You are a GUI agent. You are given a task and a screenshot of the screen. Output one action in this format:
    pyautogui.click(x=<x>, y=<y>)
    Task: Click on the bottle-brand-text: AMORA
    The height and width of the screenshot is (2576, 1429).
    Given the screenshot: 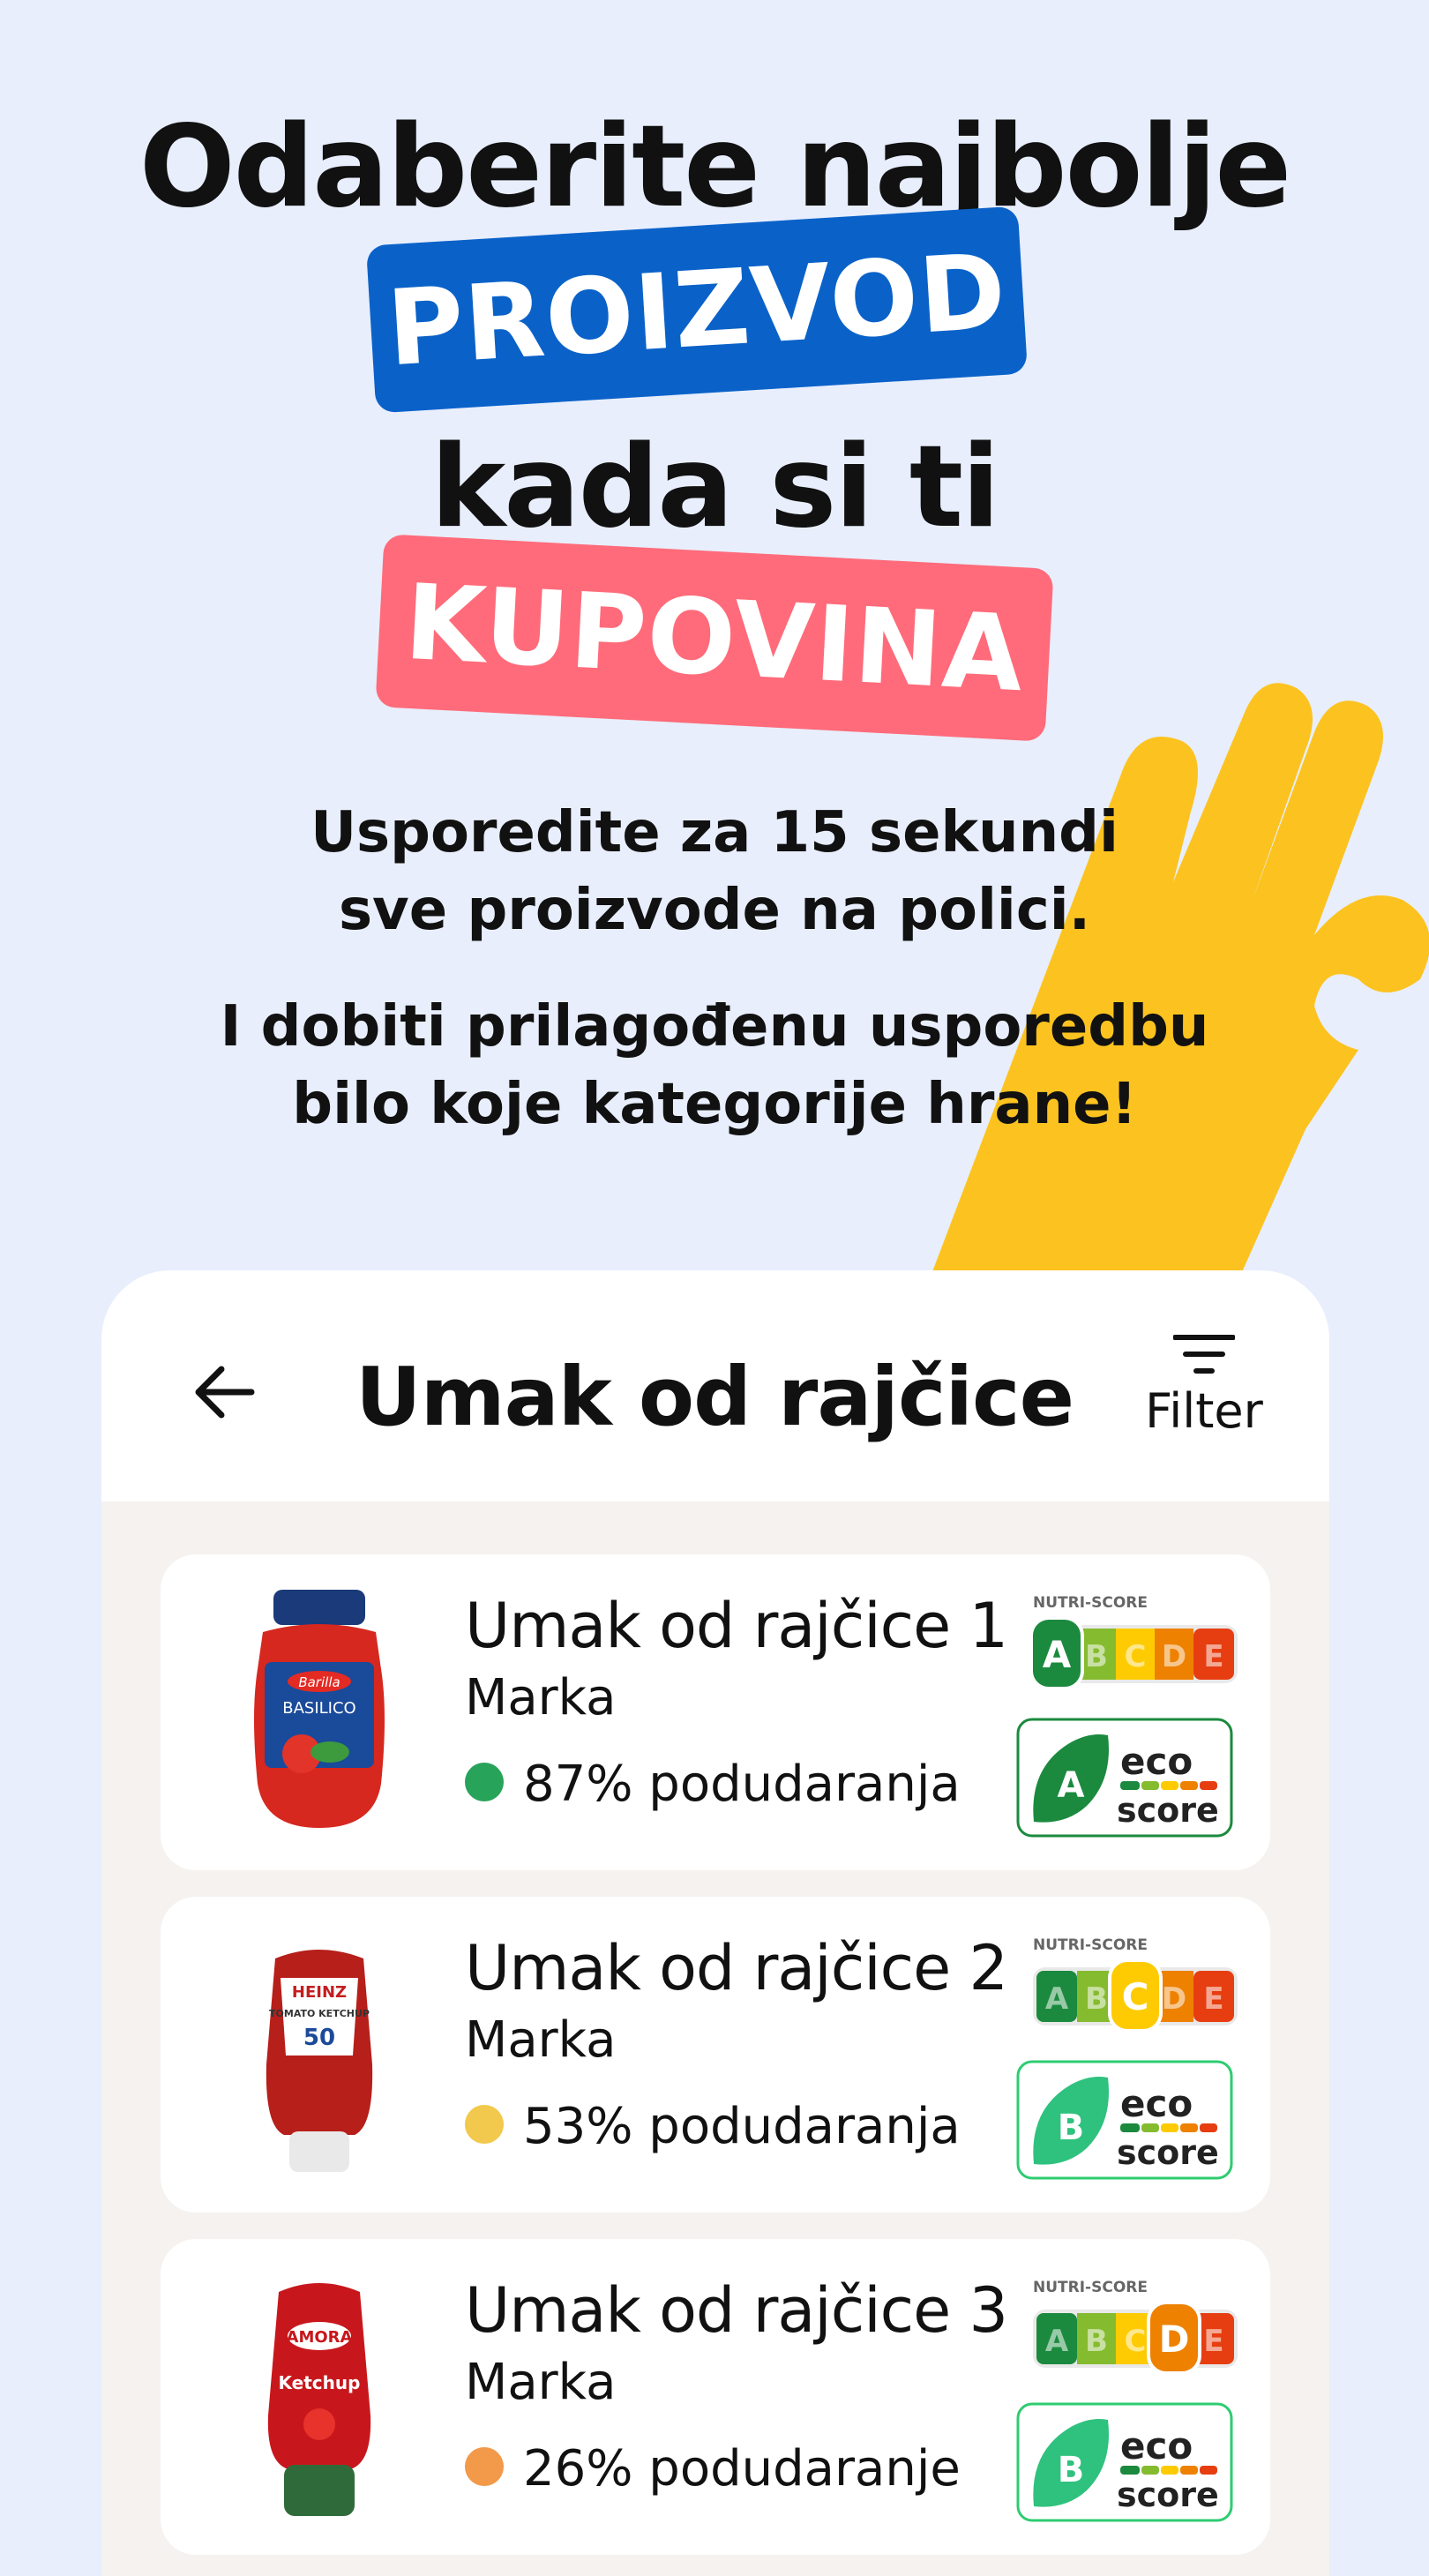 What is the action you would take?
    pyautogui.click(x=320, y=2338)
    